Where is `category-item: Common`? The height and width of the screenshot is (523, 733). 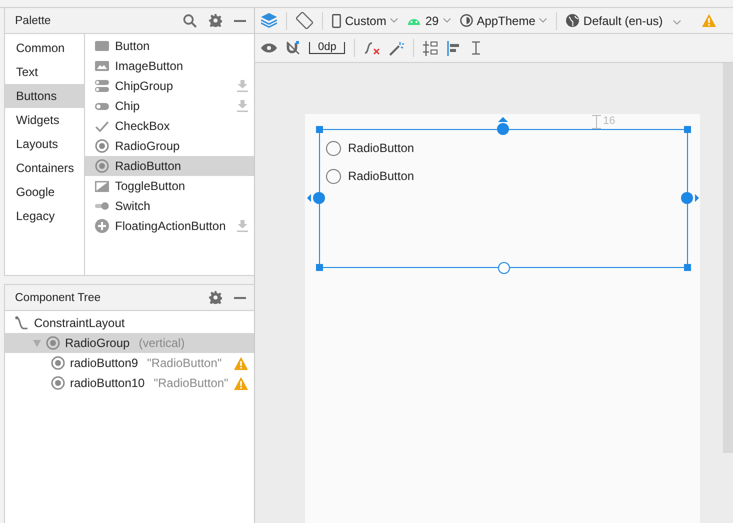 category-item: Common is located at coordinates (44, 48).